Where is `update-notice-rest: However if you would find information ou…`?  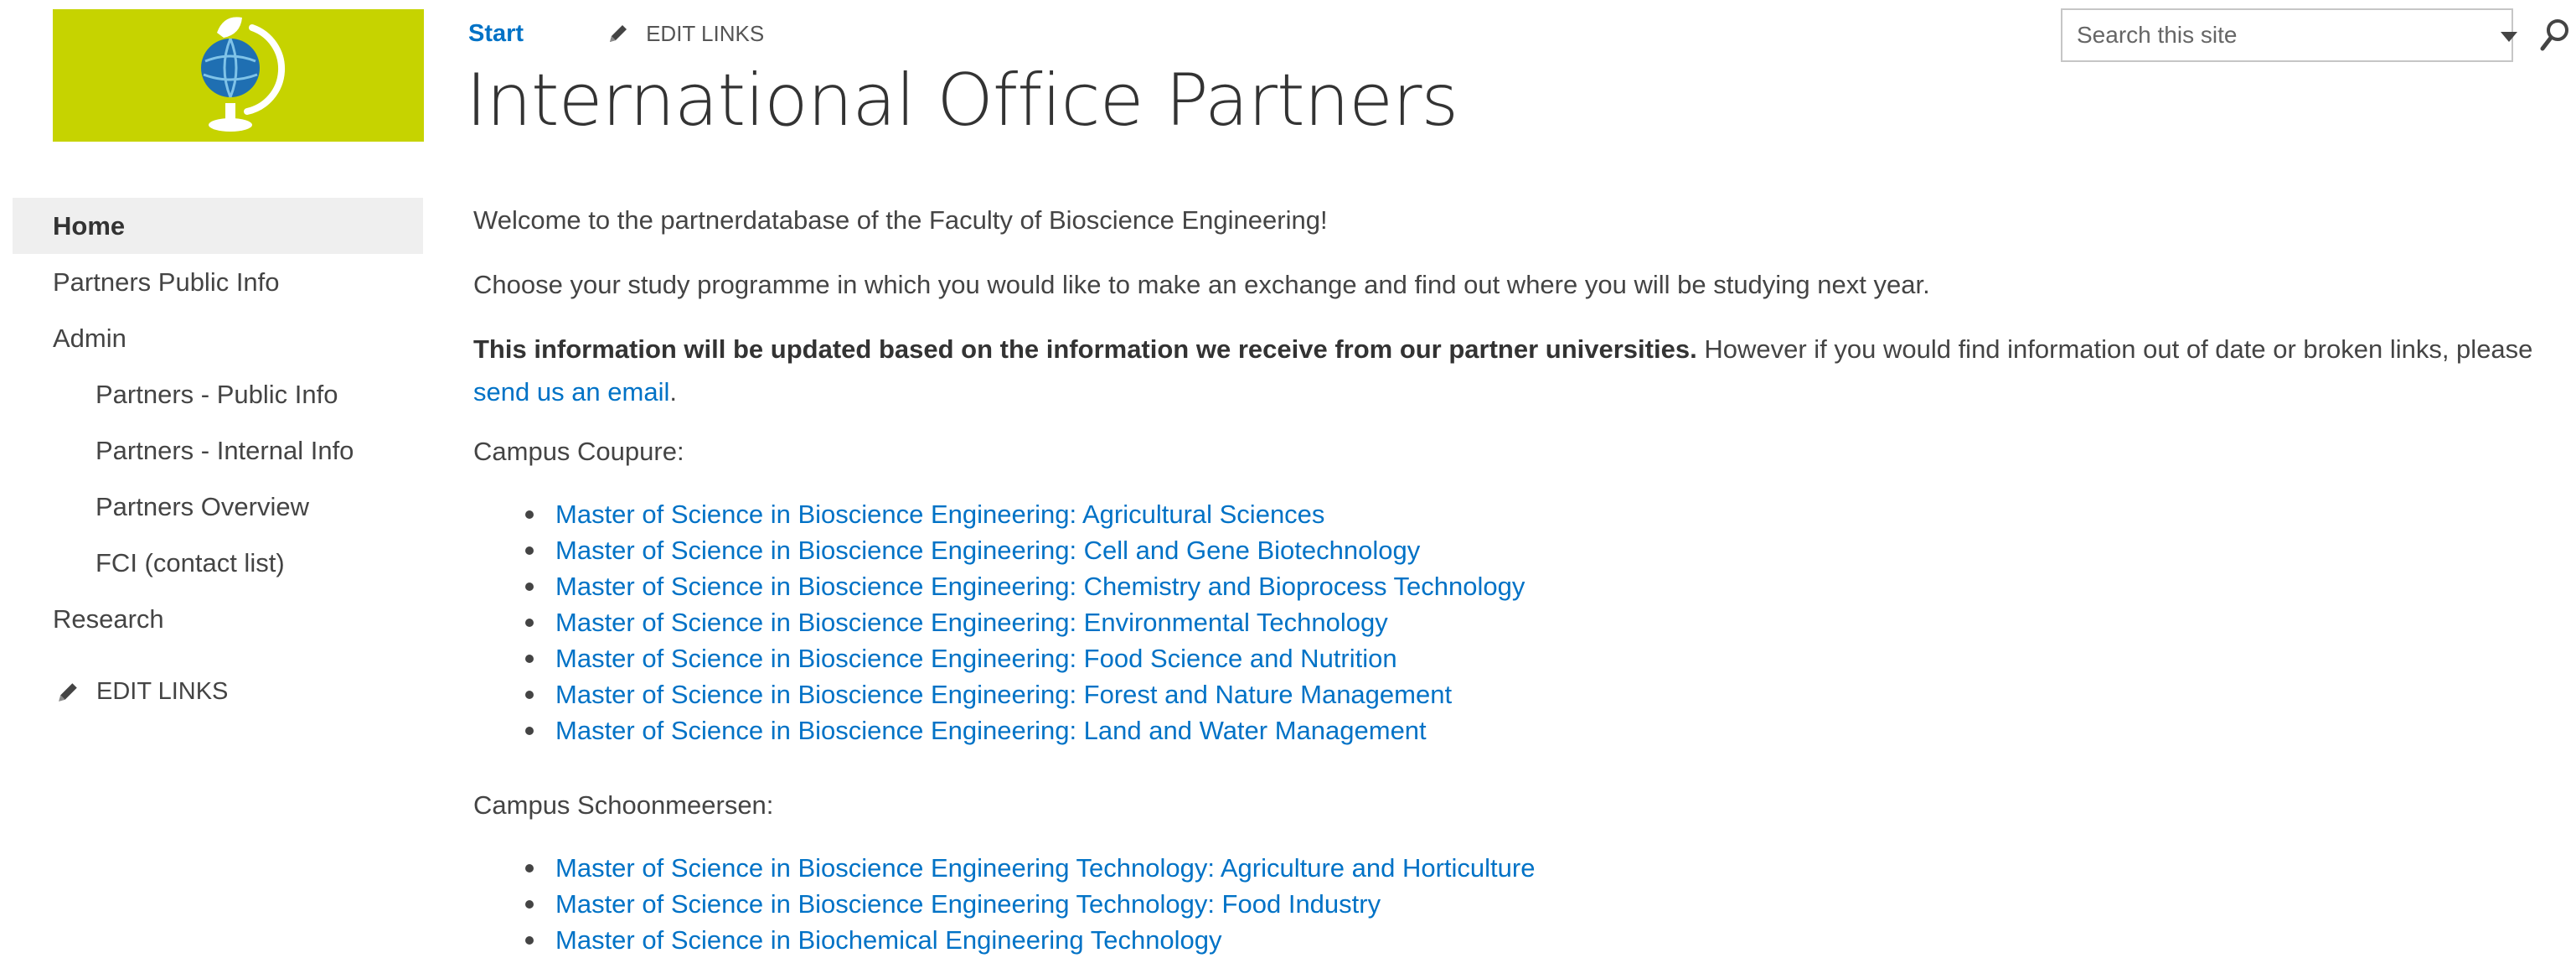 update-notice-rest: However if you would find information ou… is located at coordinates (2114, 349).